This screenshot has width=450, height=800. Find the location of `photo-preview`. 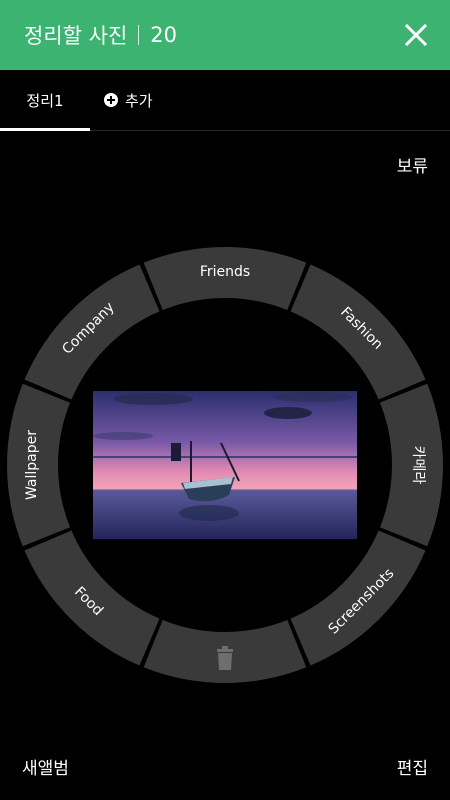

photo-preview is located at coordinates (225, 465).